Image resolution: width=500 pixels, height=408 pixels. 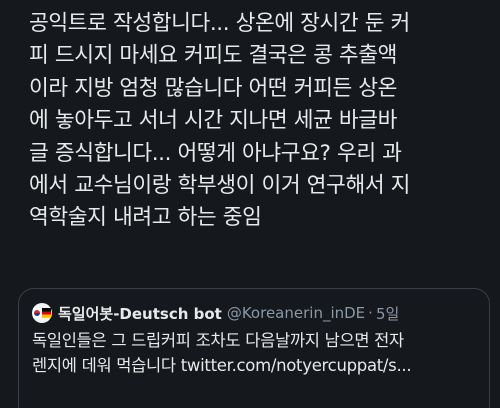 I want to click on korea-flag-icon, so click(x=37, y=313).